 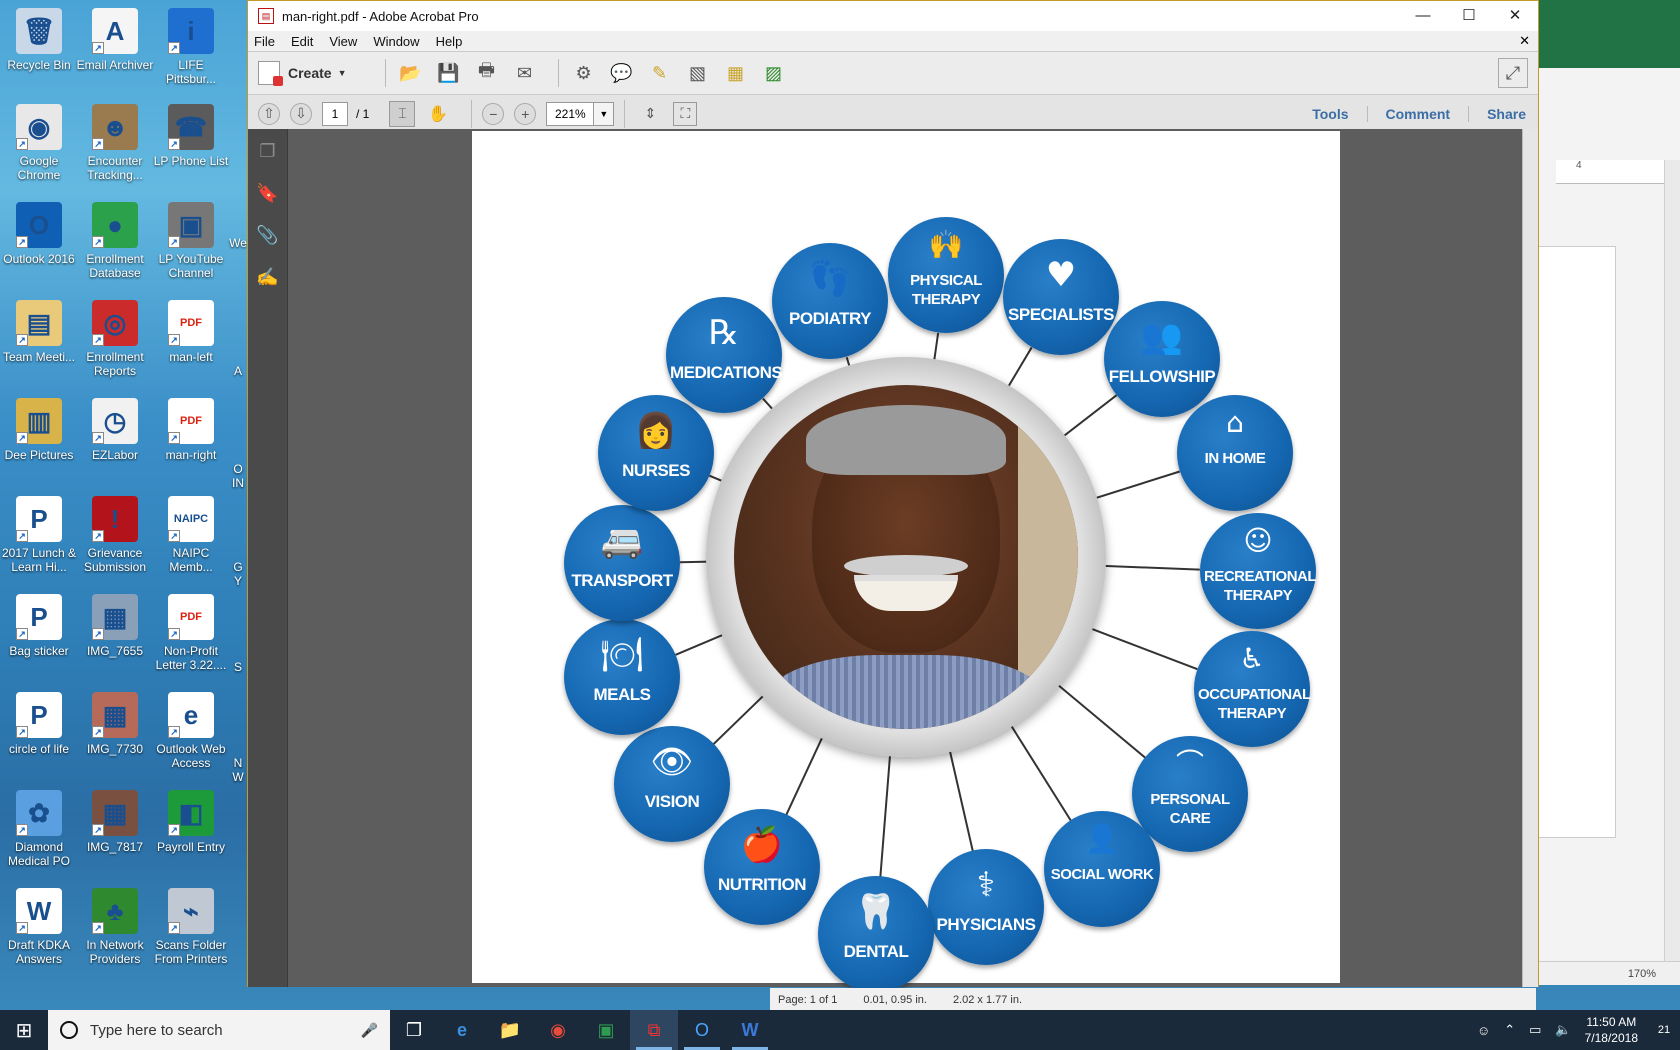 What do you see at coordinates (411, 73) in the screenshot?
I see `open-folder-icon: 📂` at bounding box center [411, 73].